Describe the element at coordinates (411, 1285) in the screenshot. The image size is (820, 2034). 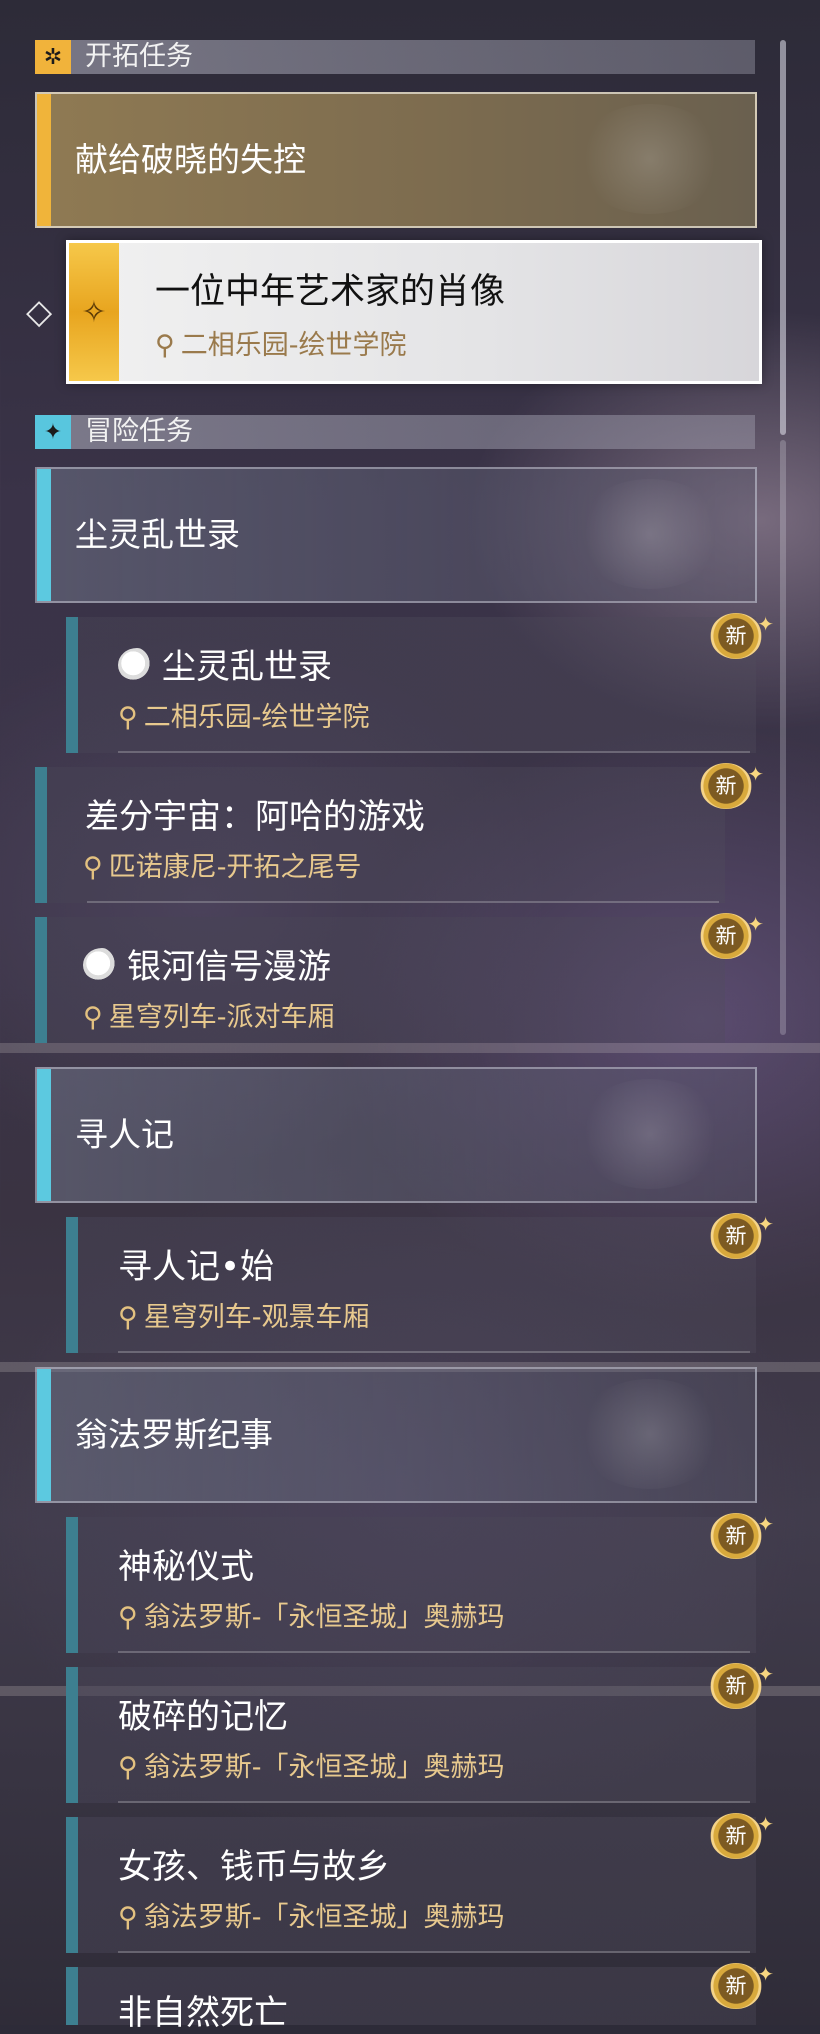
I see `quest-item: 寻人记•始 ⚲ 星穹列车-观景车厢` at that location.